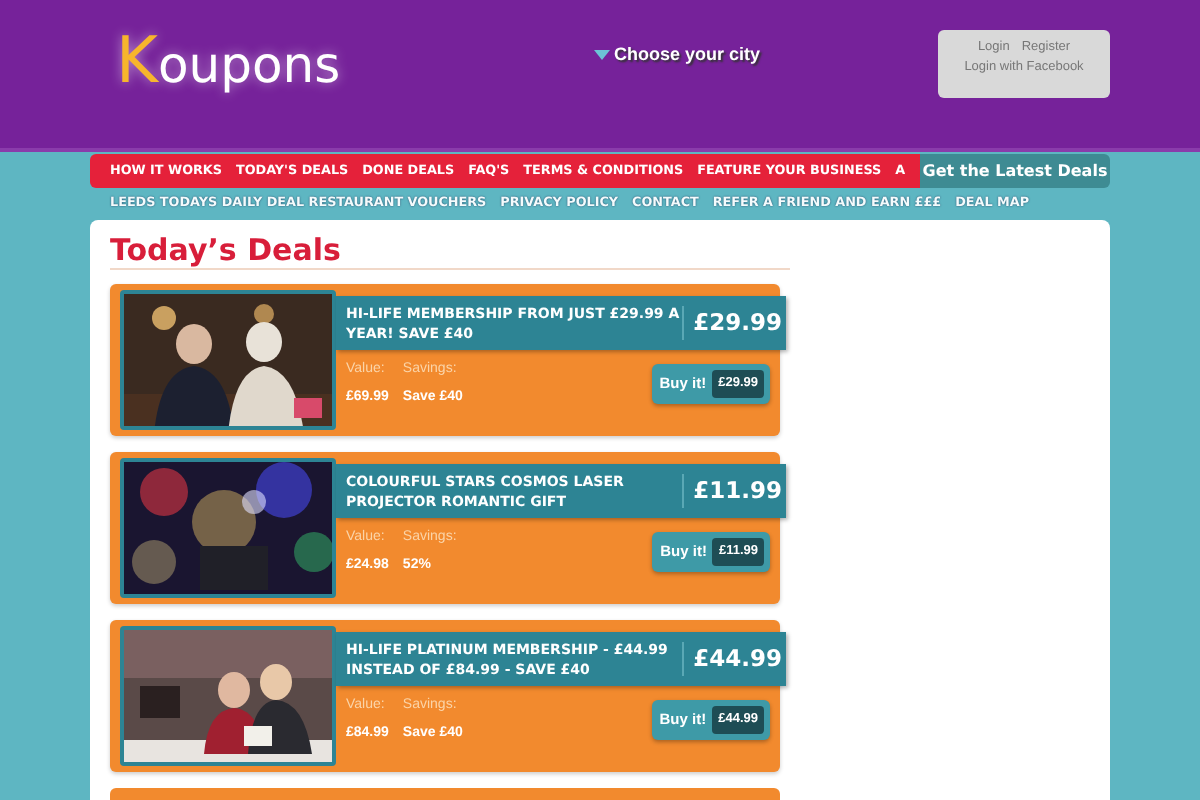 The width and height of the screenshot is (1200, 800). What do you see at coordinates (733, 491) in the screenshot?
I see `deal-price: £11.99` at bounding box center [733, 491].